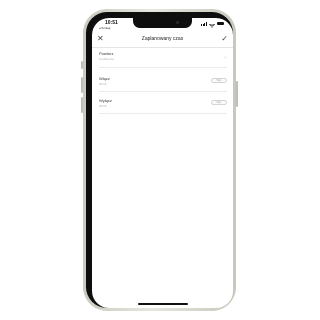 The width and height of the screenshot is (320, 320). I want to click on signal-icon, so click(204, 23).